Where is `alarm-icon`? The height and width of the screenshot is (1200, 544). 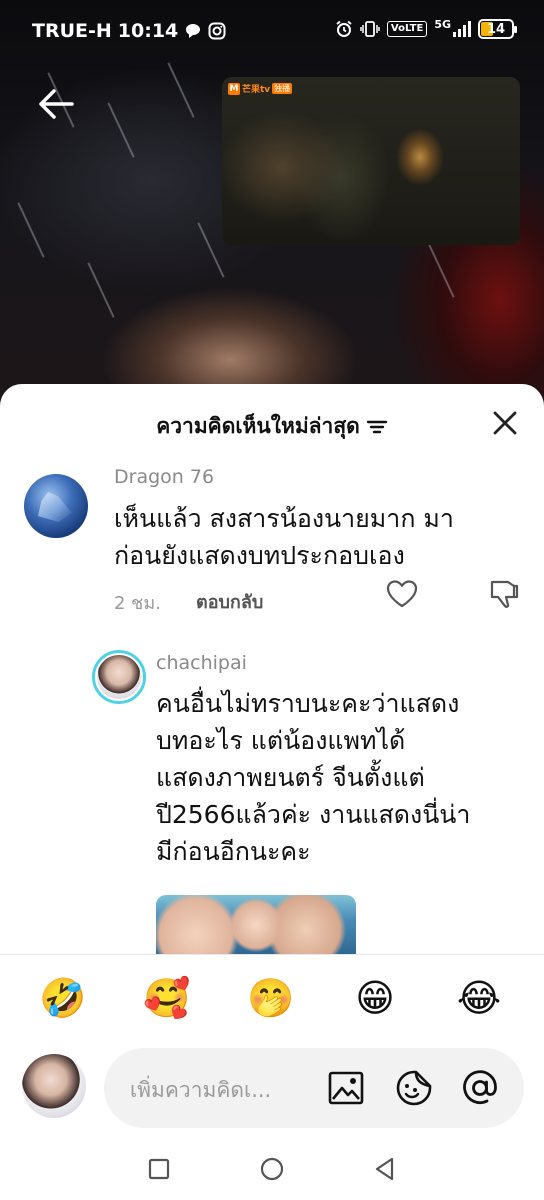 alarm-icon is located at coordinates (344, 28).